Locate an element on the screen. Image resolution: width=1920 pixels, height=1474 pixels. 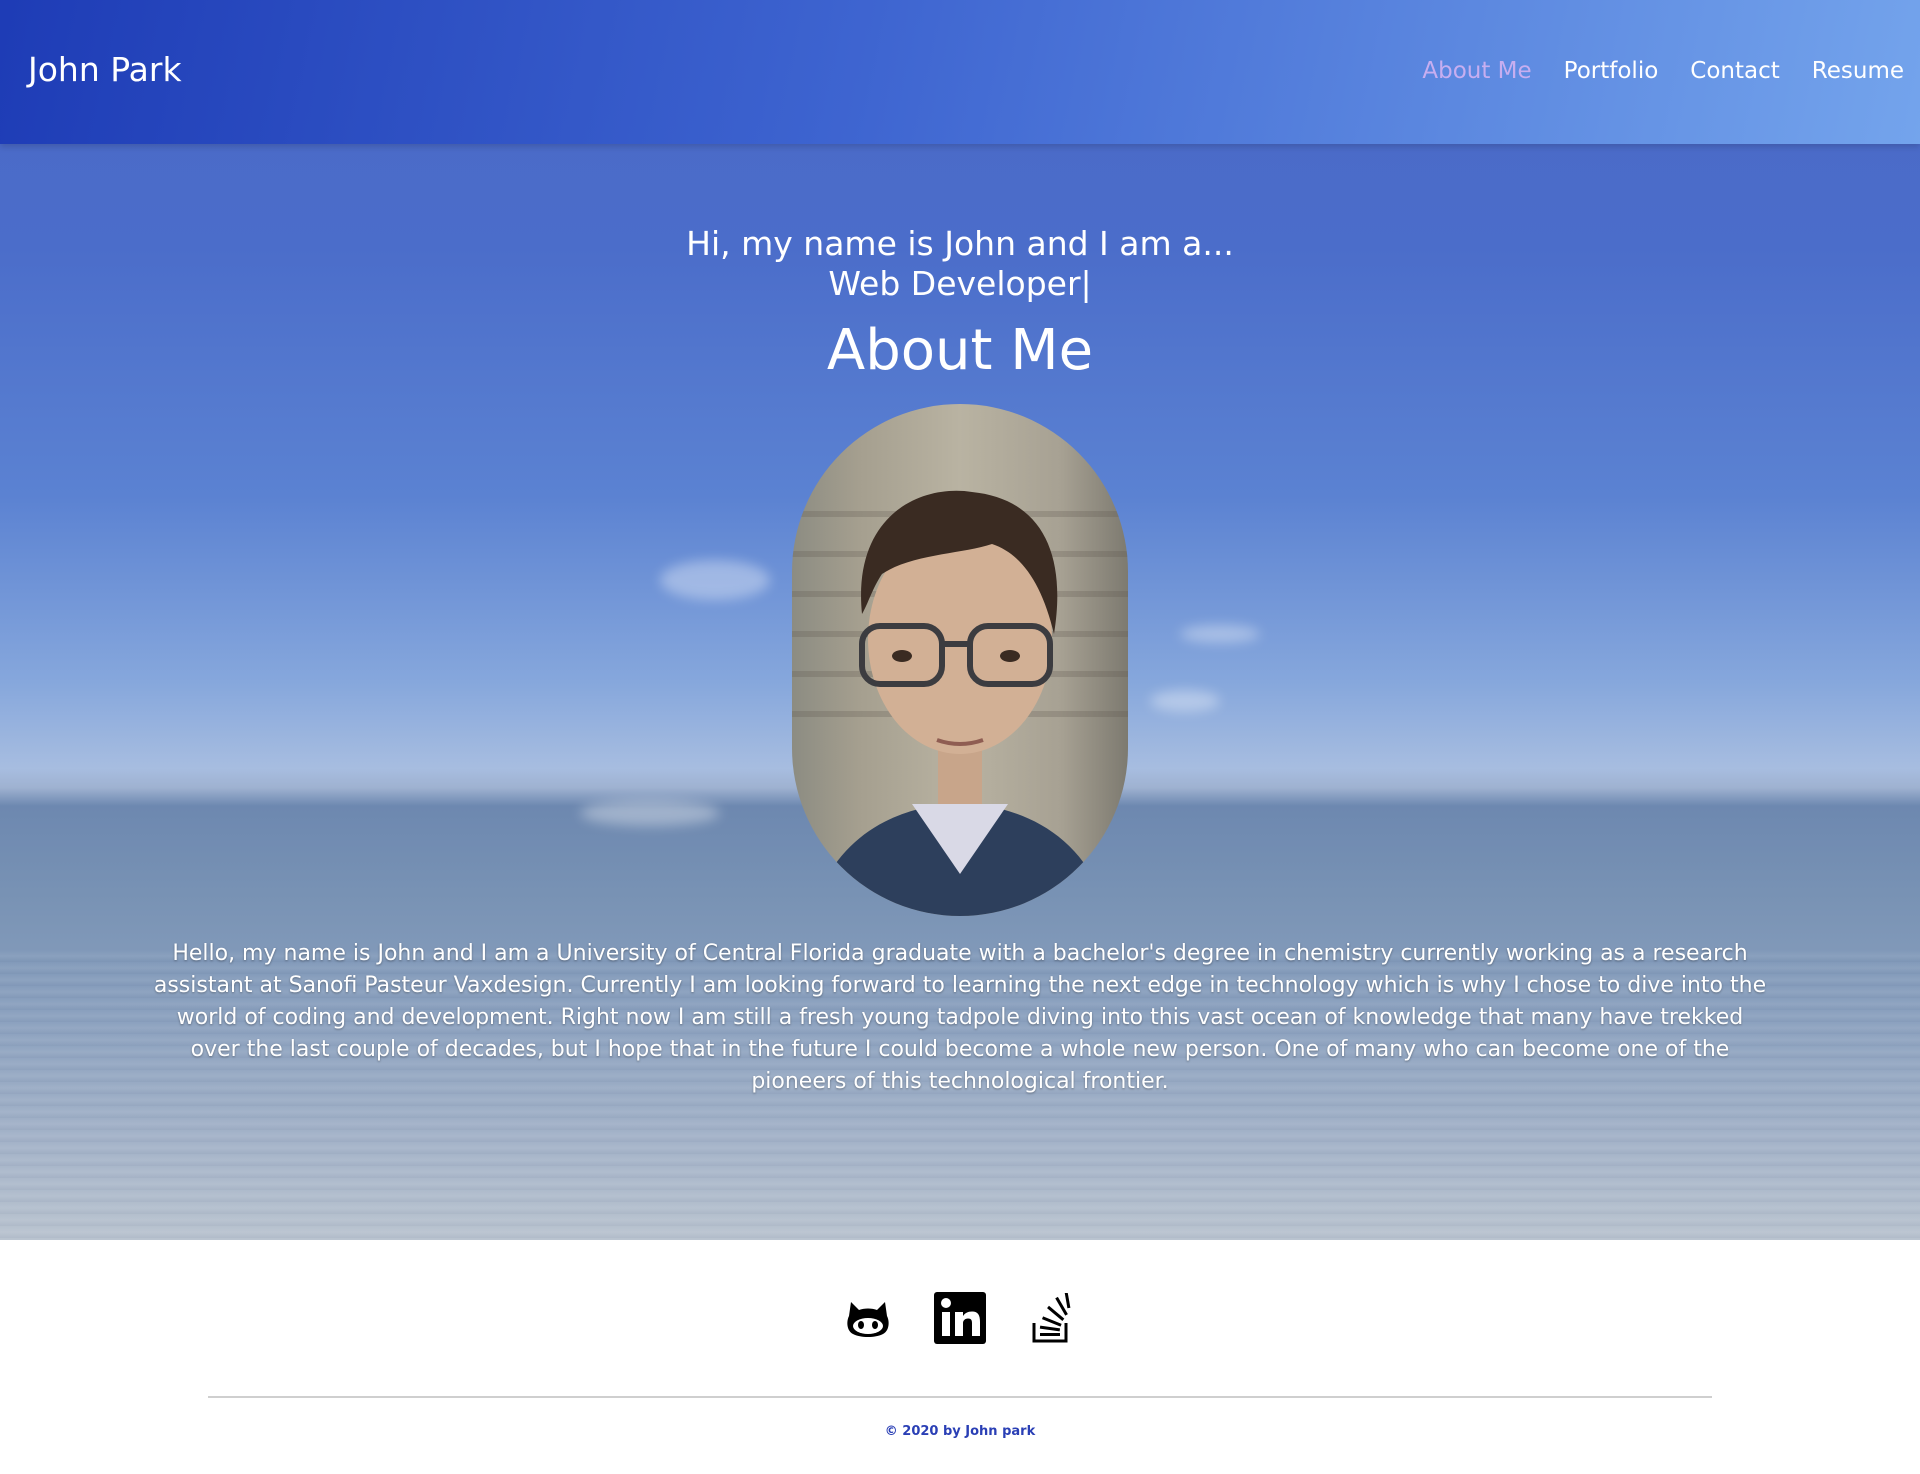
social-links is located at coordinates (960, 1318).